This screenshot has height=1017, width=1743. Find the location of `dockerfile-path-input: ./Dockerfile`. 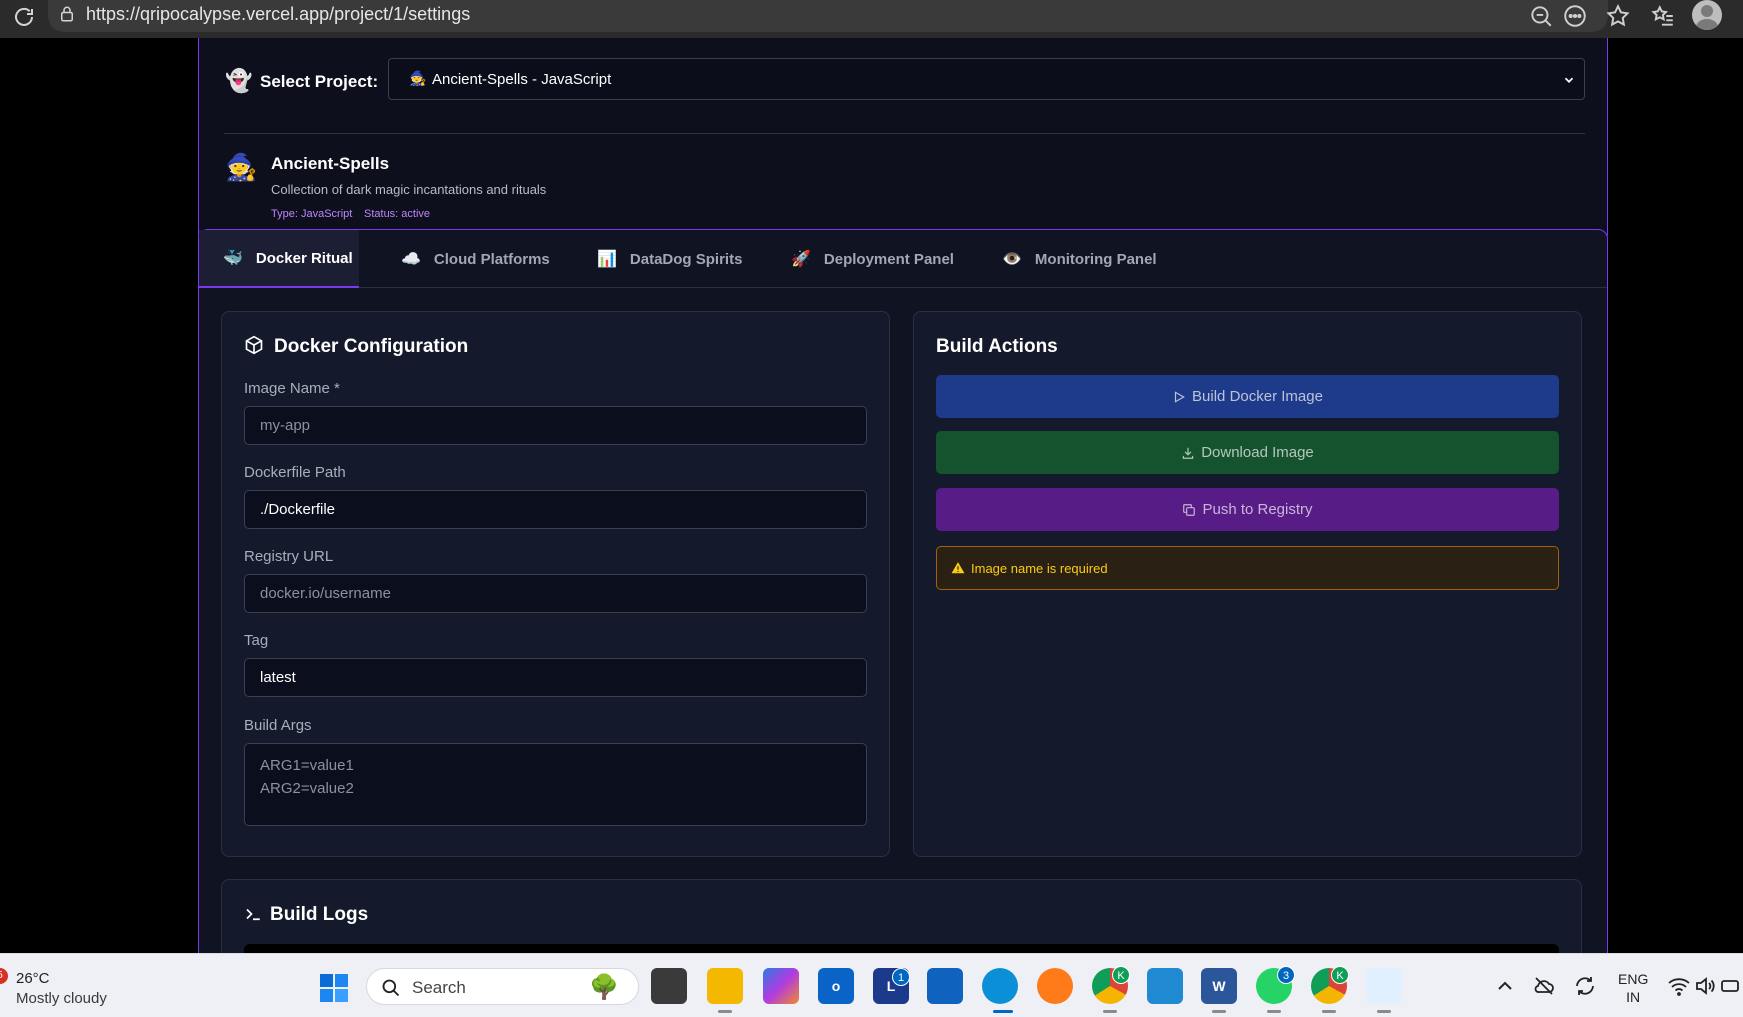

dockerfile-path-input: ./Dockerfile is located at coordinates (555, 509).